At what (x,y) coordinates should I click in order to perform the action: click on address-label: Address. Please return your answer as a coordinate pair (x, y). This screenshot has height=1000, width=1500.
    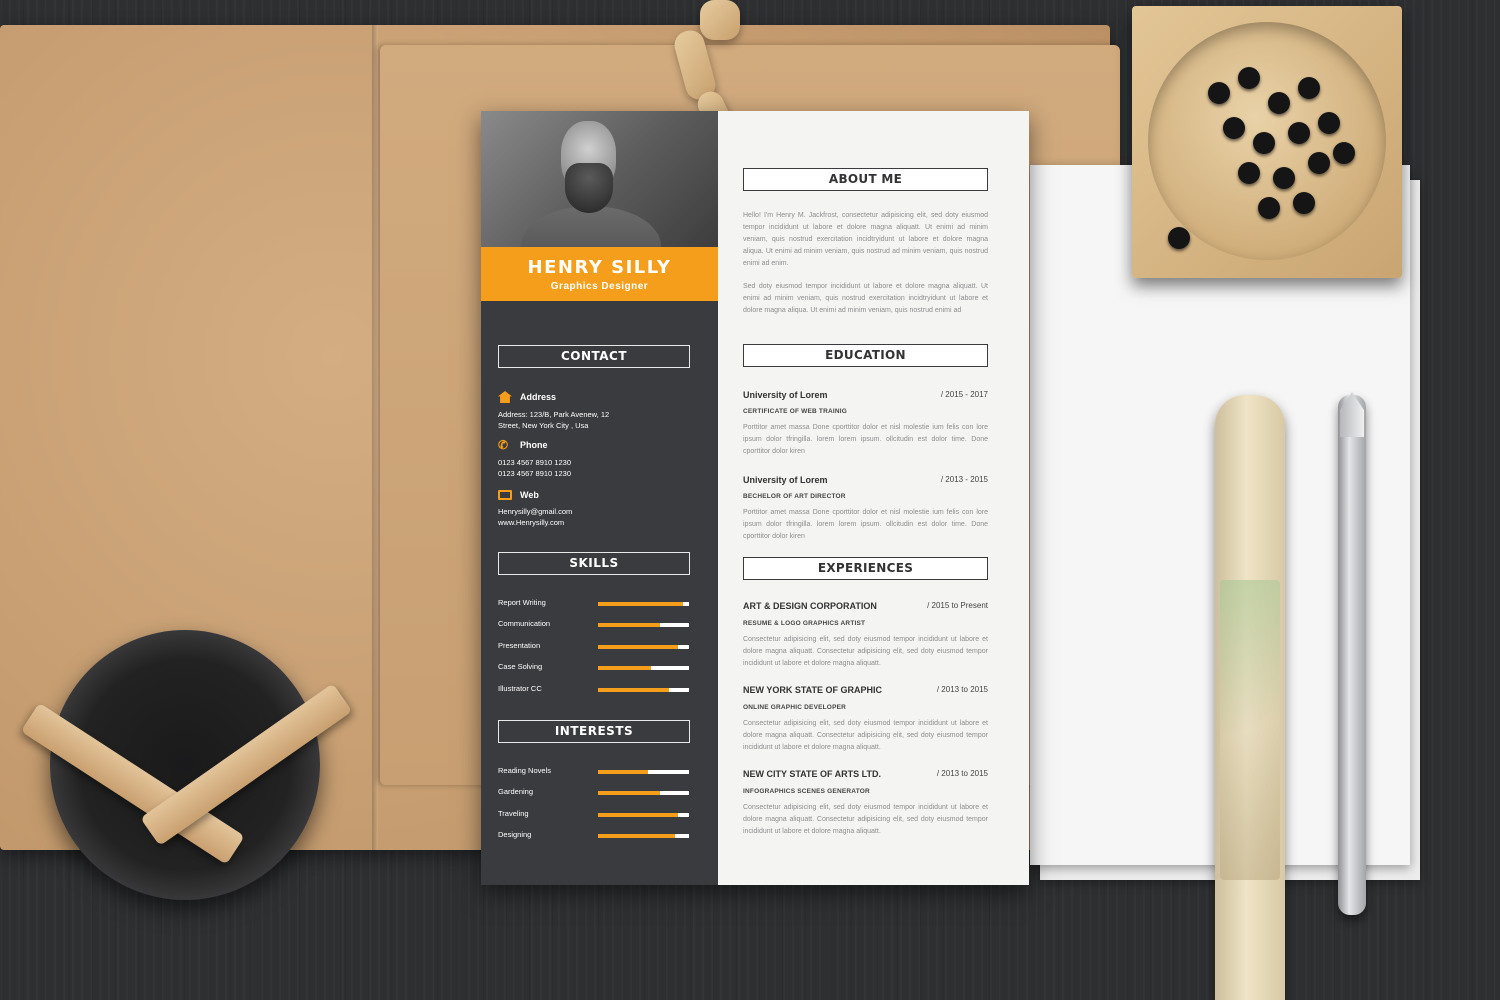
    Looking at the image, I should click on (538, 397).